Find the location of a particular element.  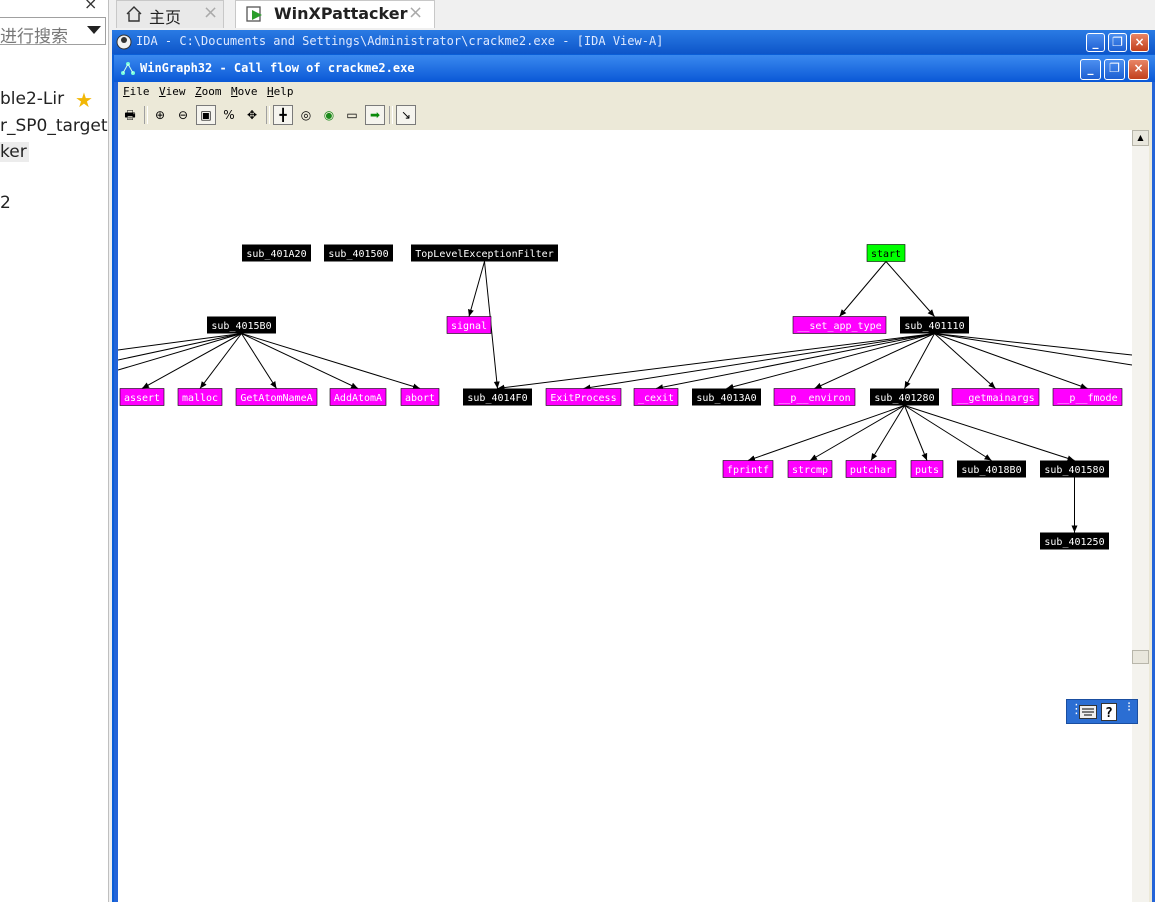

graph-node: sub_401580 is located at coordinates (1074, 469).